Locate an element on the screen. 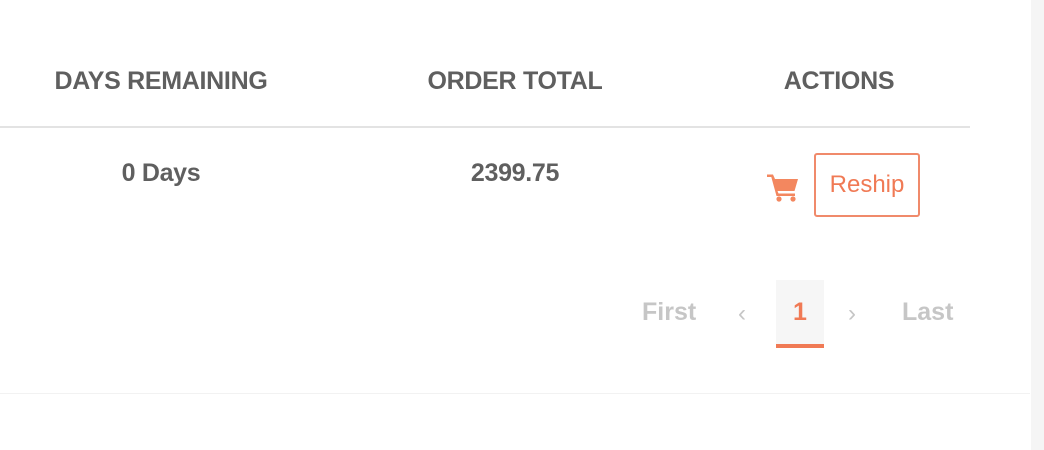 Image resolution: width=1044 pixels, height=450 pixels. pagination-first-link: First is located at coordinates (669, 312).